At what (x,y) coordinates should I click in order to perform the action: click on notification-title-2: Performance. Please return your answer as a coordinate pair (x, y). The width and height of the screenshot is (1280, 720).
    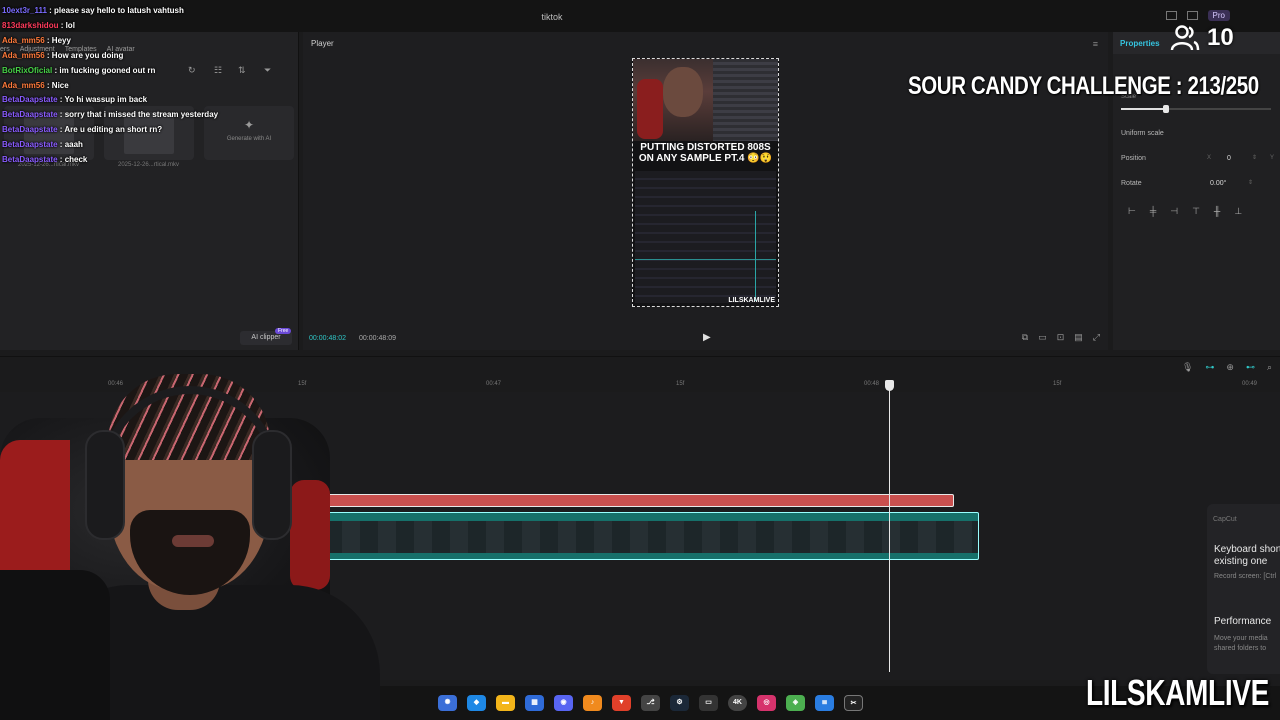
    Looking at the image, I should click on (1243, 621).